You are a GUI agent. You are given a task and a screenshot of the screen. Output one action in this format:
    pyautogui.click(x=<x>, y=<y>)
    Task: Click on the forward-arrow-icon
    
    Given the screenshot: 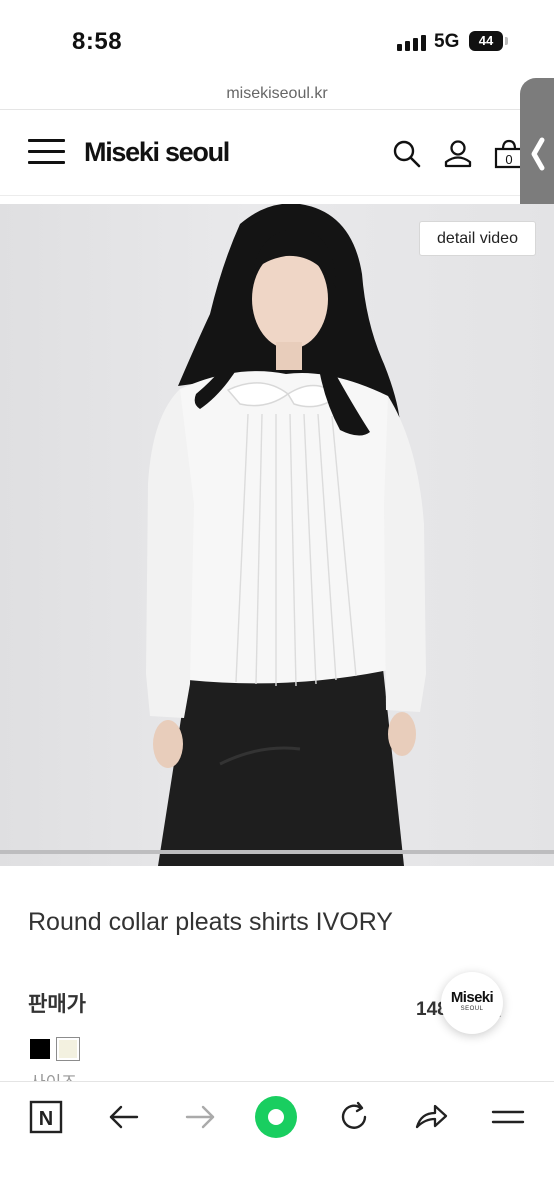 What is the action you would take?
    pyautogui.click(x=200, y=1117)
    